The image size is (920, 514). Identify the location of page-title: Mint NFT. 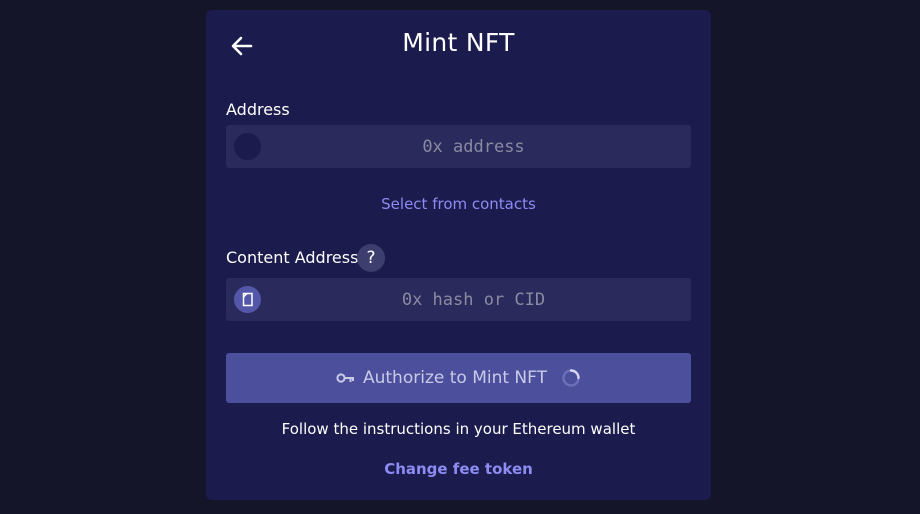
(458, 42).